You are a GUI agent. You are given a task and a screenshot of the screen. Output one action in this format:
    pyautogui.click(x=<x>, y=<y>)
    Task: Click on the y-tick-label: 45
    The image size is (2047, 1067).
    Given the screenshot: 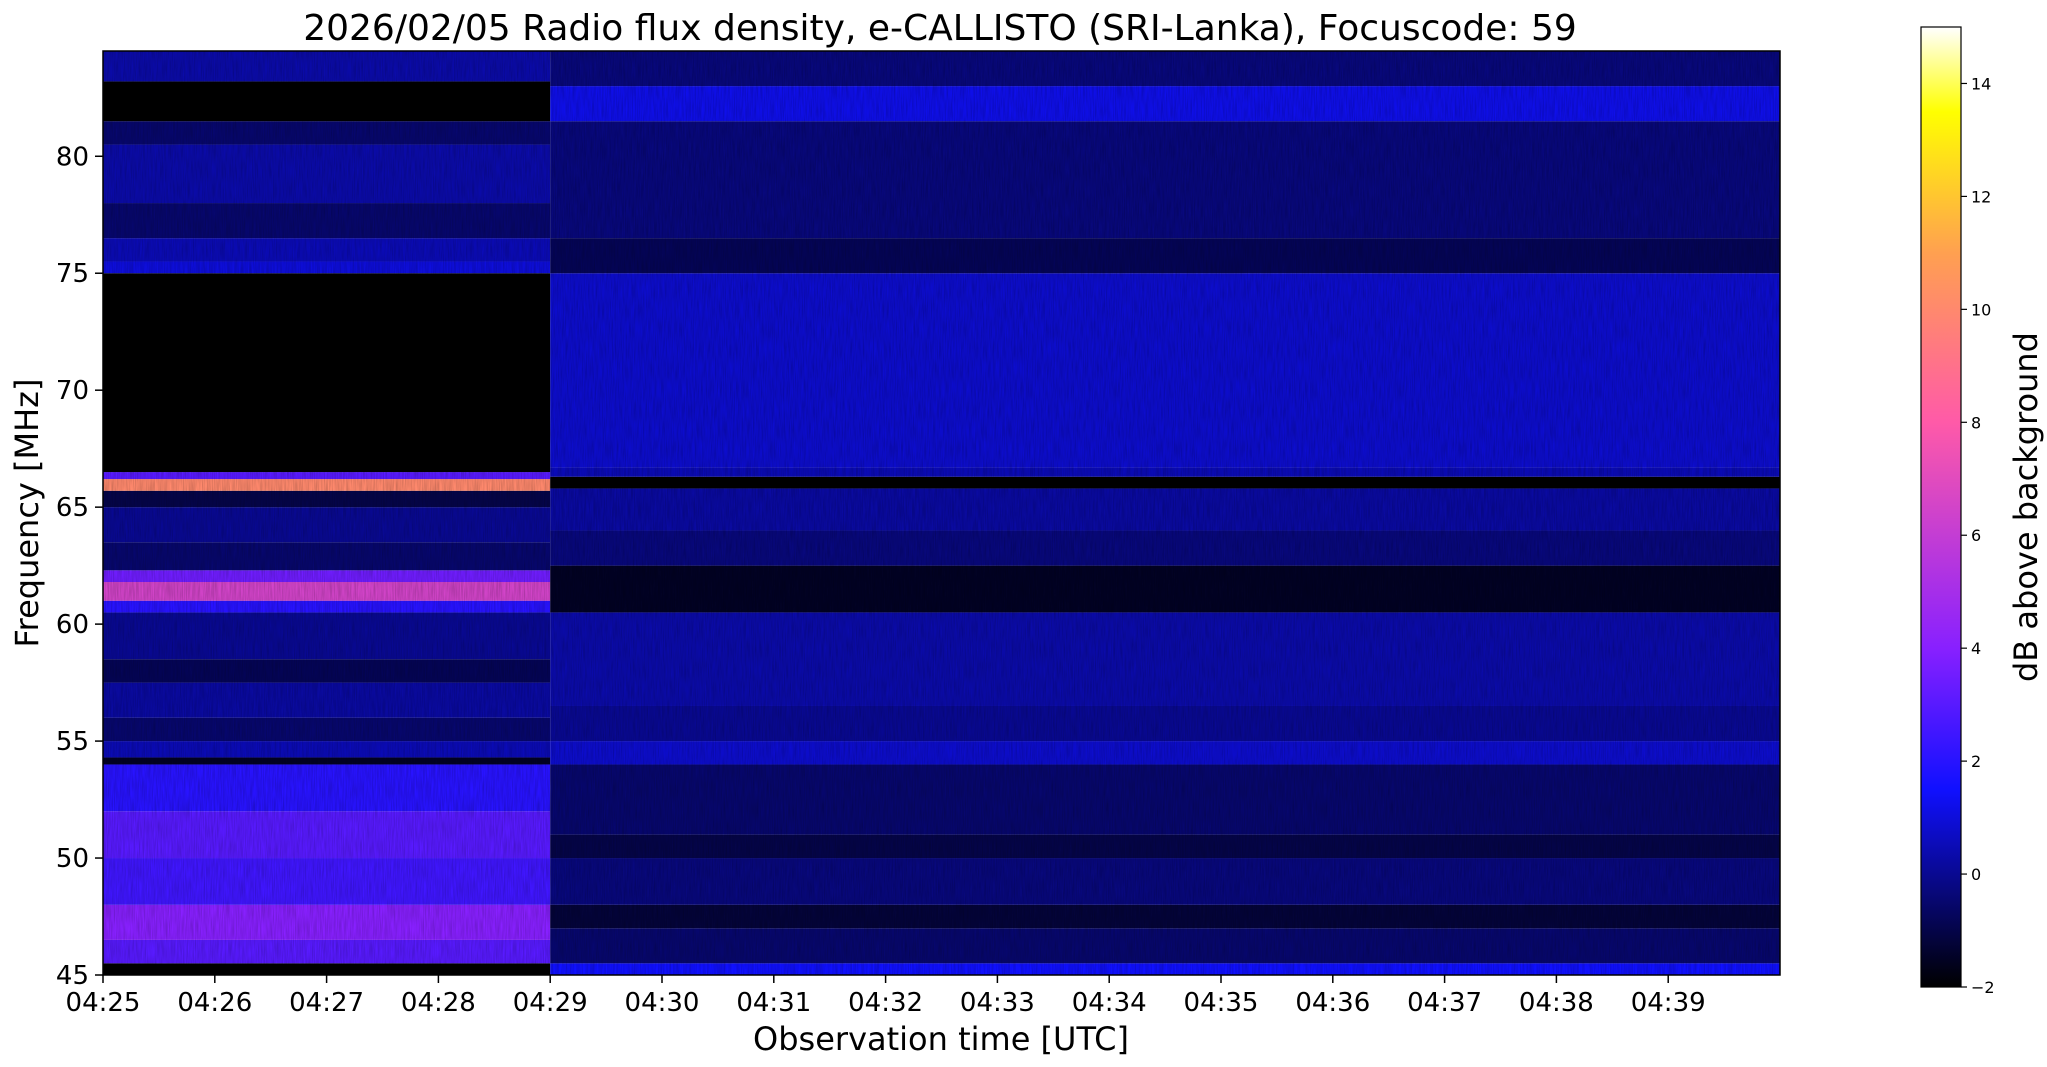 What is the action you would take?
    pyautogui.click(x=72, y=976)
    